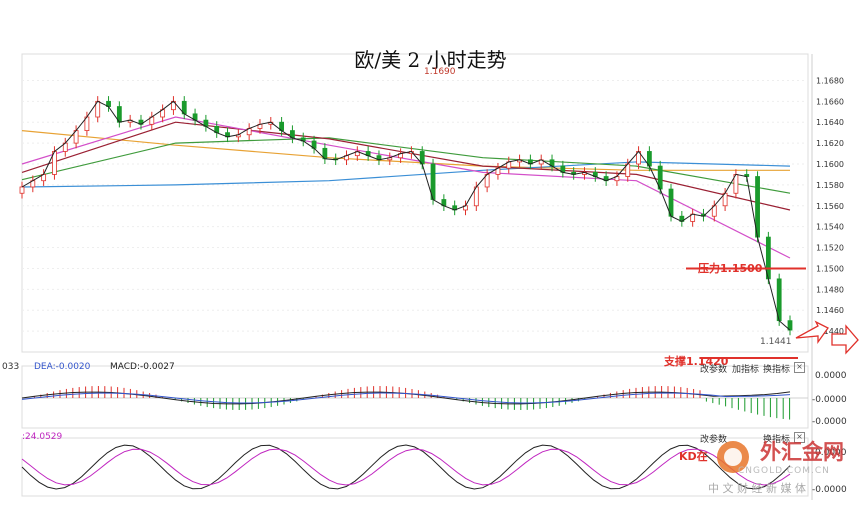 This screenshot has height=508, width=861. What do you see at coordinates (11, 367) in the screenshot?
I see `macd-header-left: 033` at bounding box center [11, 367].